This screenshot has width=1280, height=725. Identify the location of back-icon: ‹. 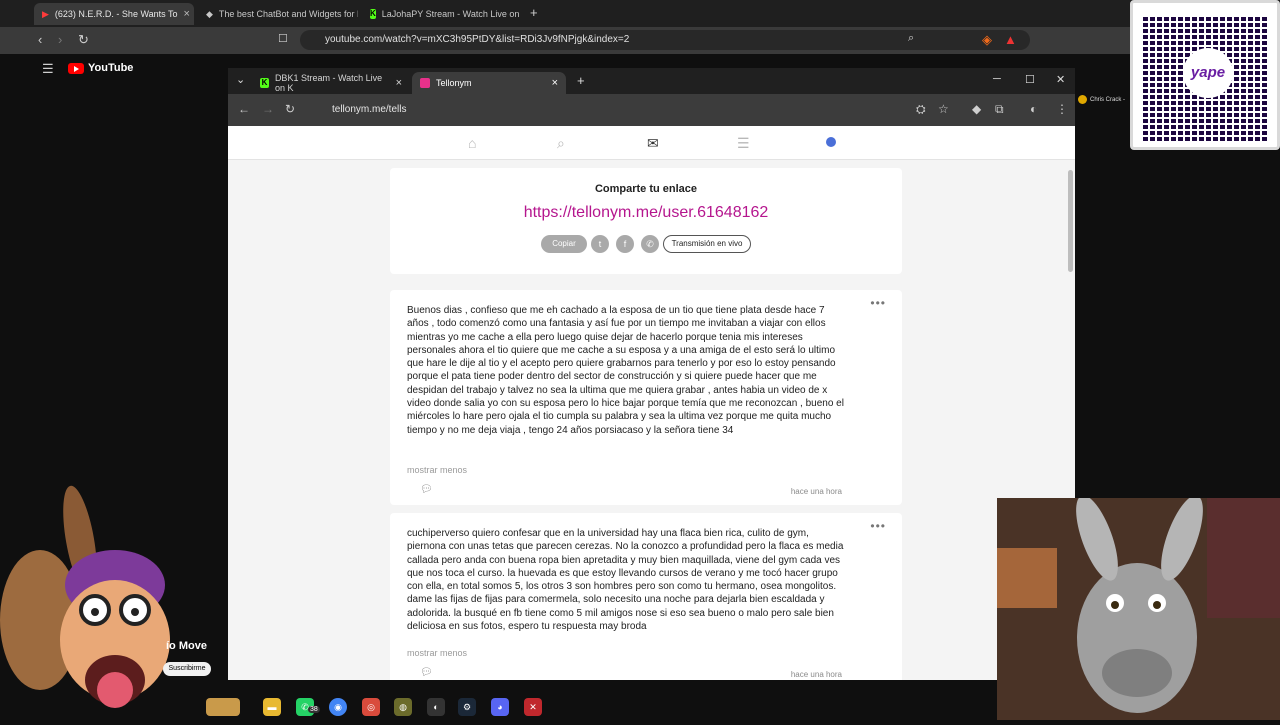
(40, 39).